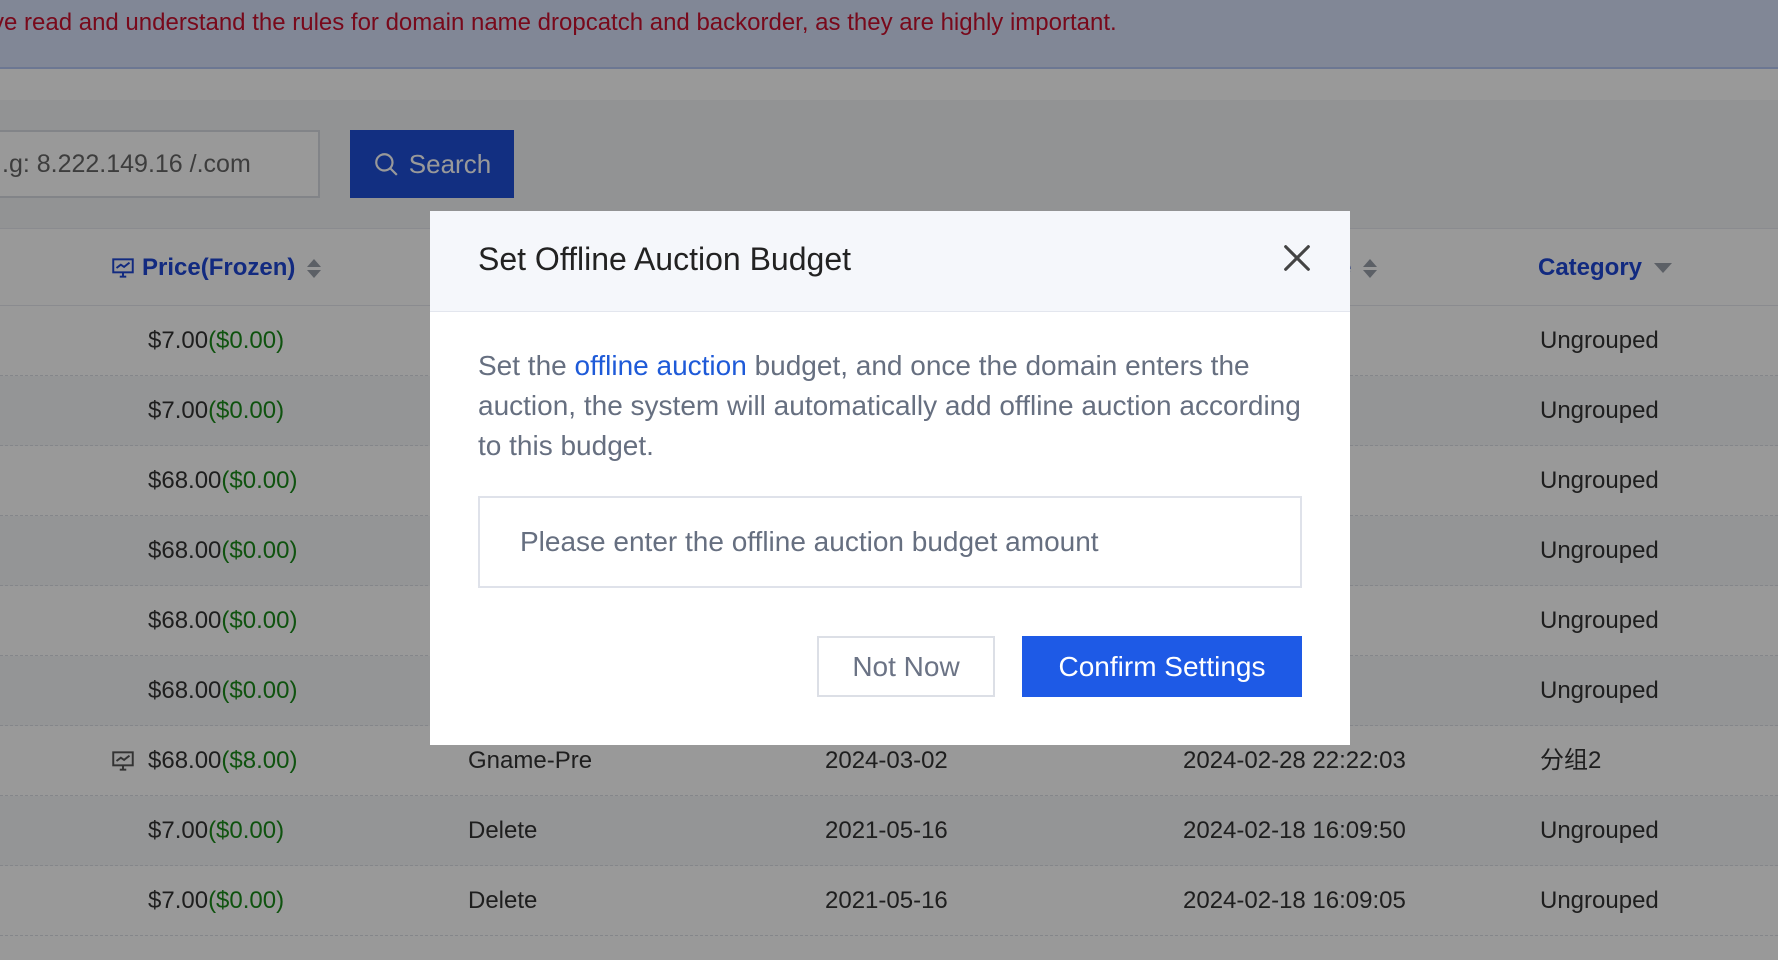 The image size is (1778, 960). I want to click on close-button, so click(1297, 258).